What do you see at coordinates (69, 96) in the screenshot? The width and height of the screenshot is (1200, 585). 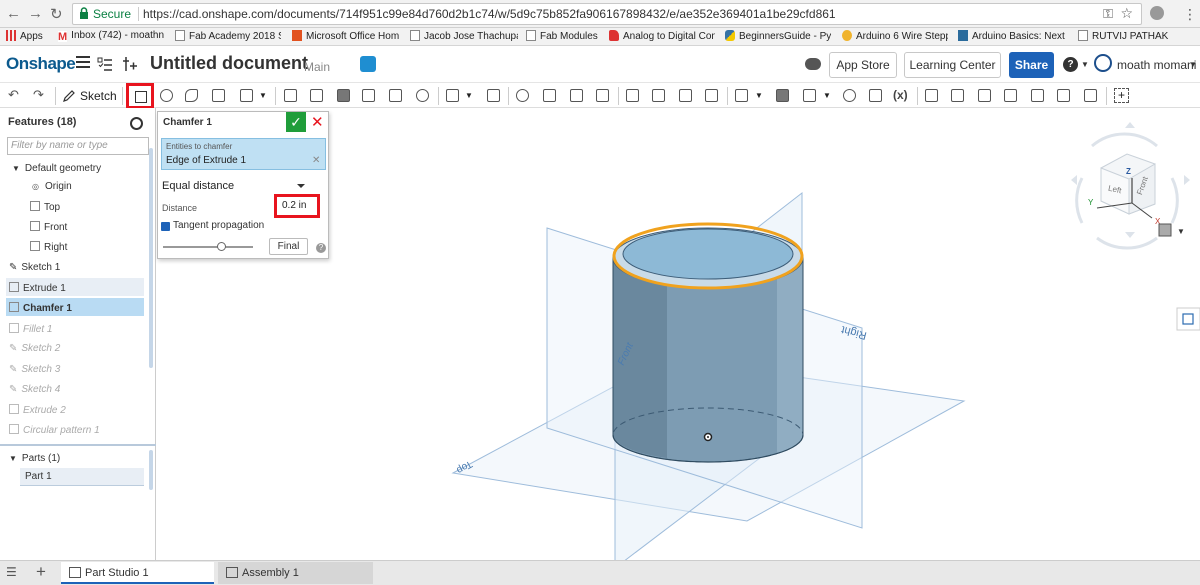 I see `pencil-icon` at bounding box center [69, 96].